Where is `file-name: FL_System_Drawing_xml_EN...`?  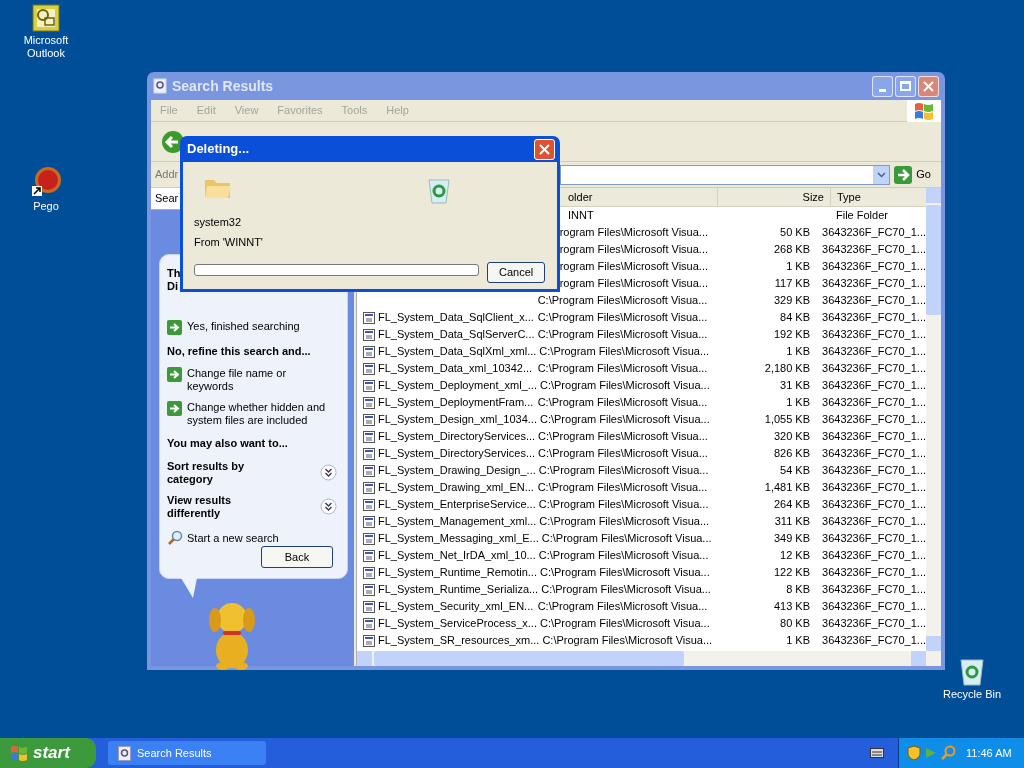 file-name: FL_System_Drawing_xml_EN... is located at coordinates (456, 487).